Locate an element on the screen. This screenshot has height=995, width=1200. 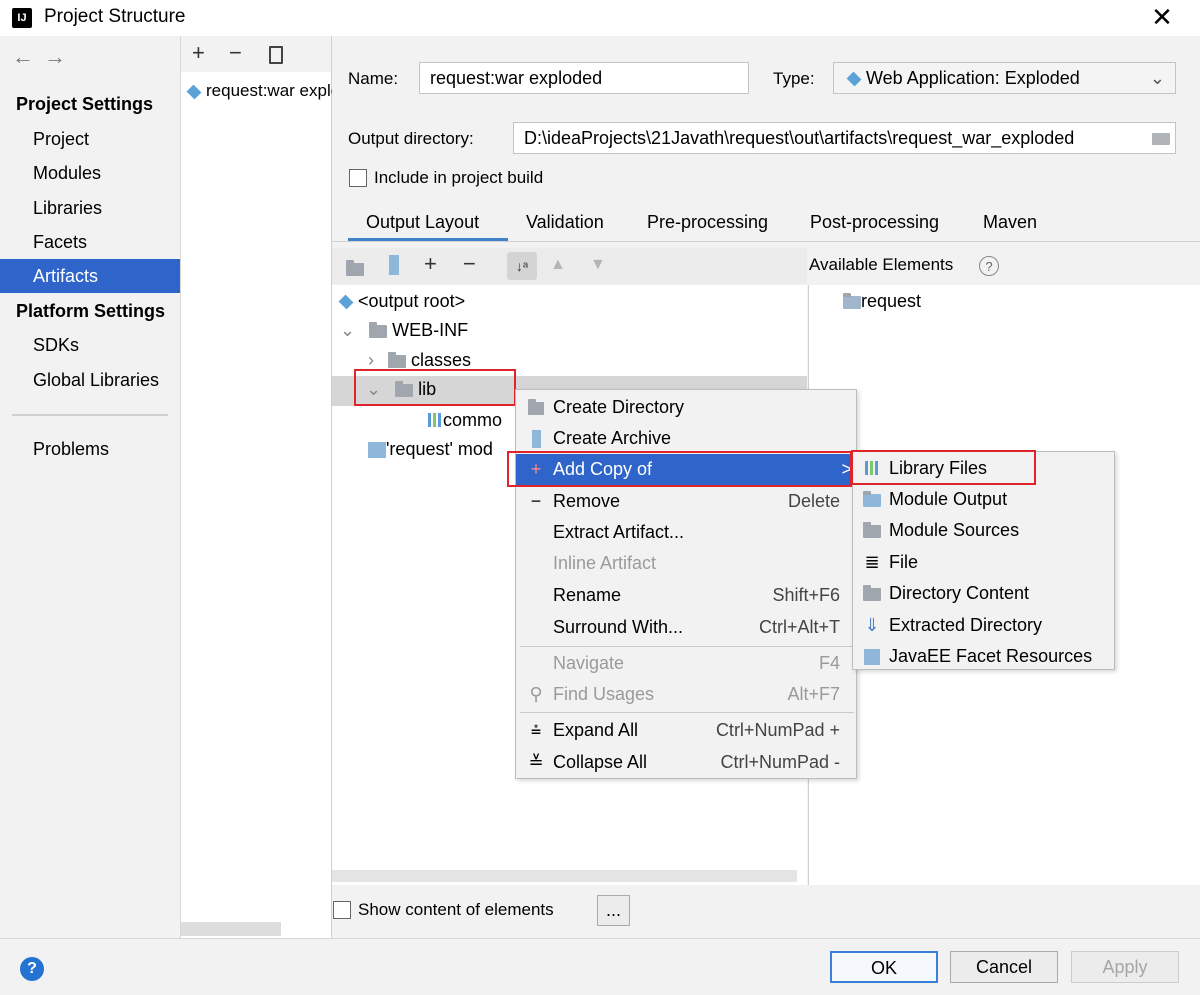
remove-toolbar-icon: − is located at coordinates (469, 264).